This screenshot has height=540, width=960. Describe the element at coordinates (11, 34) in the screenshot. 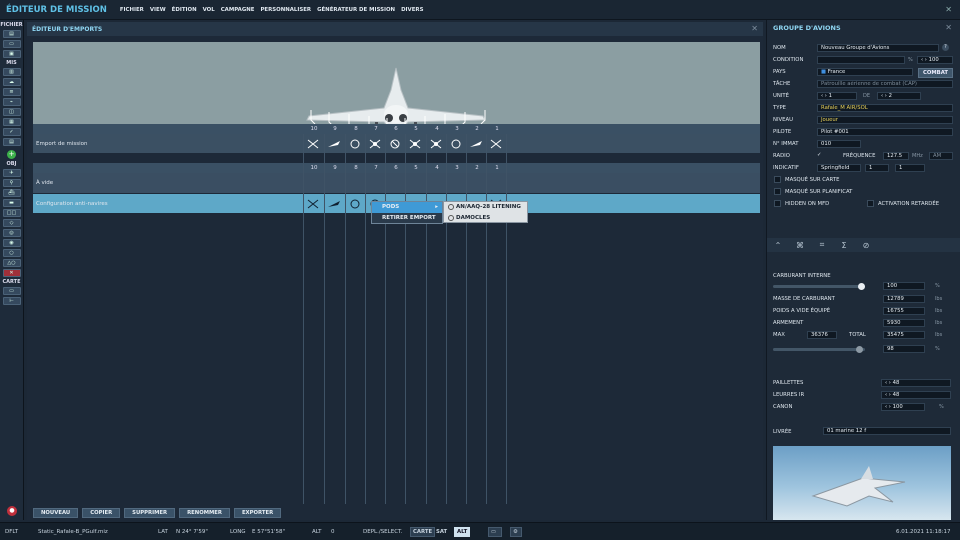

I see `new-file-icon: ▤` at that location.